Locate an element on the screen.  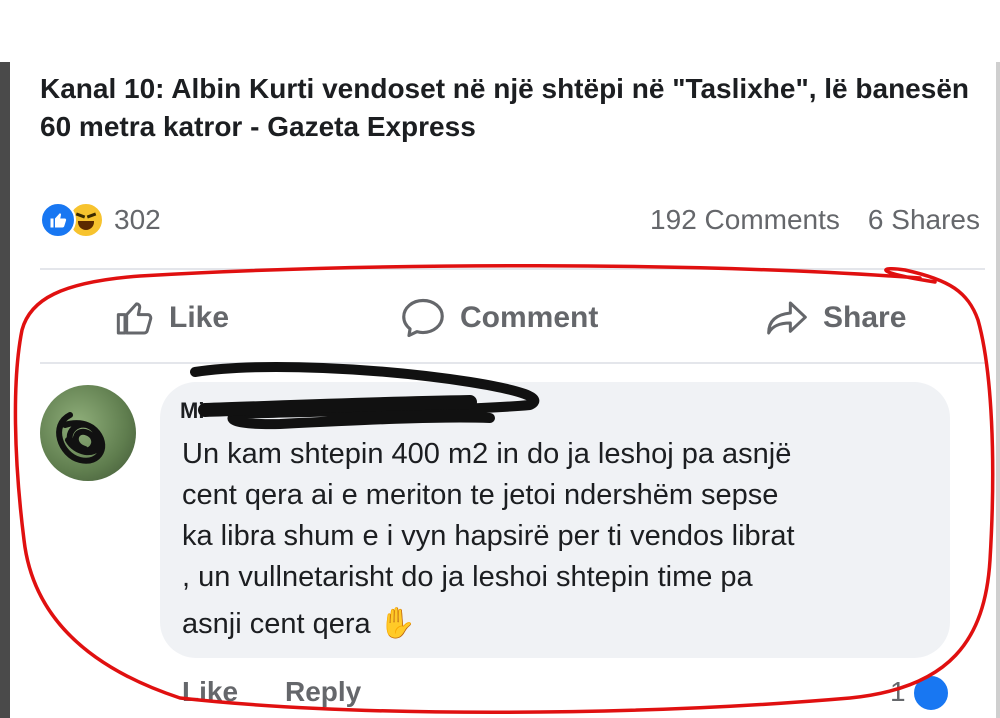
post-action-bar: Like Comment Share is located at coordinates (512, 318).